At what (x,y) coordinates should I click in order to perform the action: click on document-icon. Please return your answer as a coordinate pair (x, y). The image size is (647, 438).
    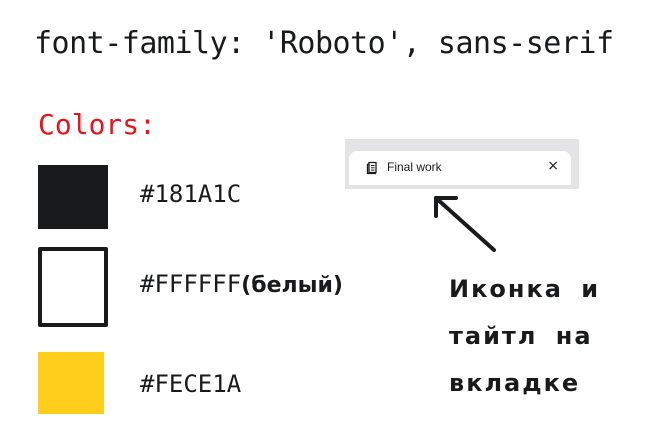
    Looking at the image, I should click on (371, 168).